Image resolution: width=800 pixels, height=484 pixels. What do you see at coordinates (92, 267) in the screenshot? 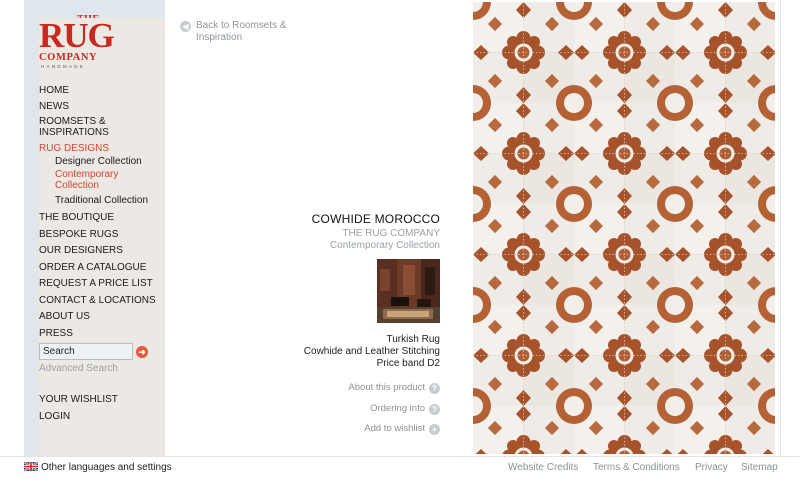
I see `nav-catalogue: ORDER A CATALOGUE` at bounding box center [92, 267].